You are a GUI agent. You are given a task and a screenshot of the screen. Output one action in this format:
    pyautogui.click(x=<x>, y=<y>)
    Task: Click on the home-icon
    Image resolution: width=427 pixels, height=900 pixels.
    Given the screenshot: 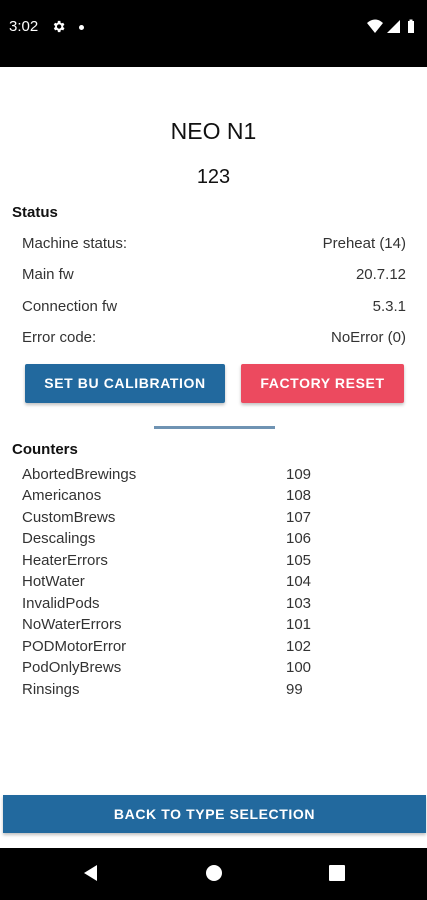 What is the action you would take?
    pyautogui.click(x=214, y=875)
    